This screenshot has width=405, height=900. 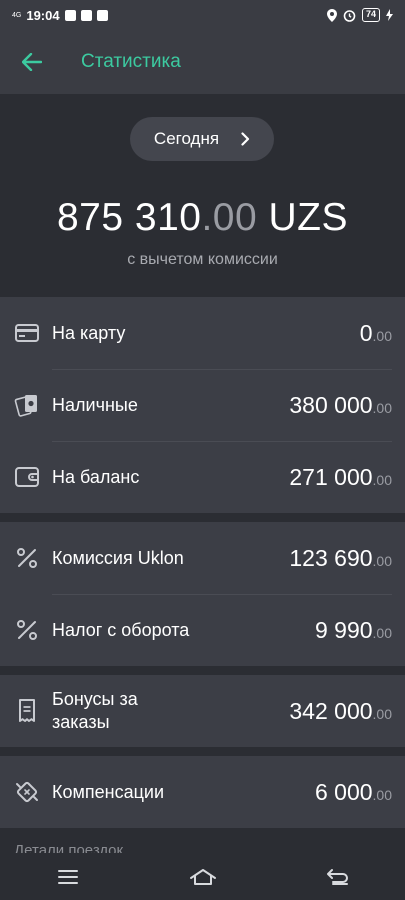 I want to click on menu-icon, so click(x=67, y=876).